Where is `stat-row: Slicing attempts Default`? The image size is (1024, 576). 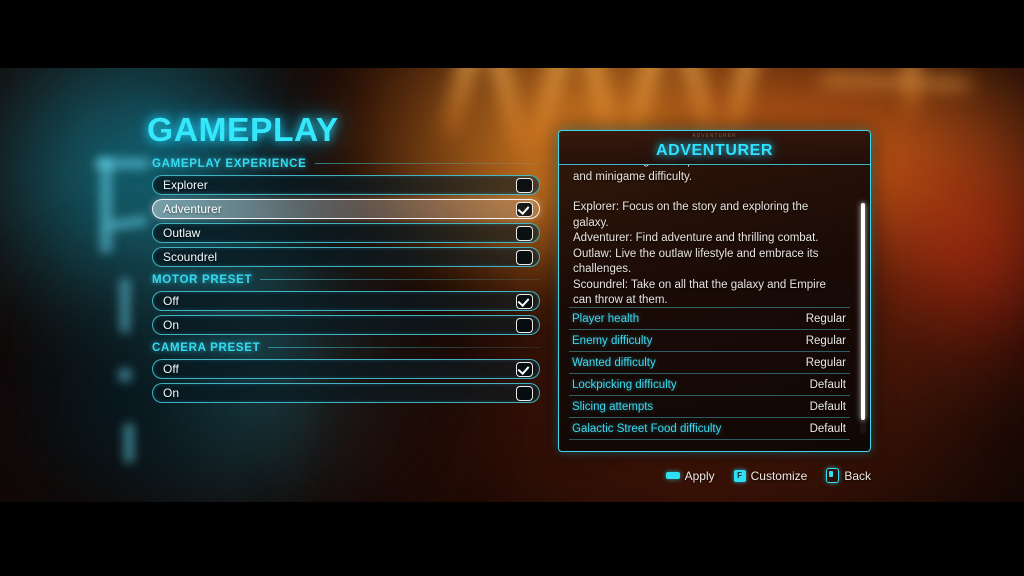 stat-row: Slicing attempts Default is located at coordinates (709, 406).